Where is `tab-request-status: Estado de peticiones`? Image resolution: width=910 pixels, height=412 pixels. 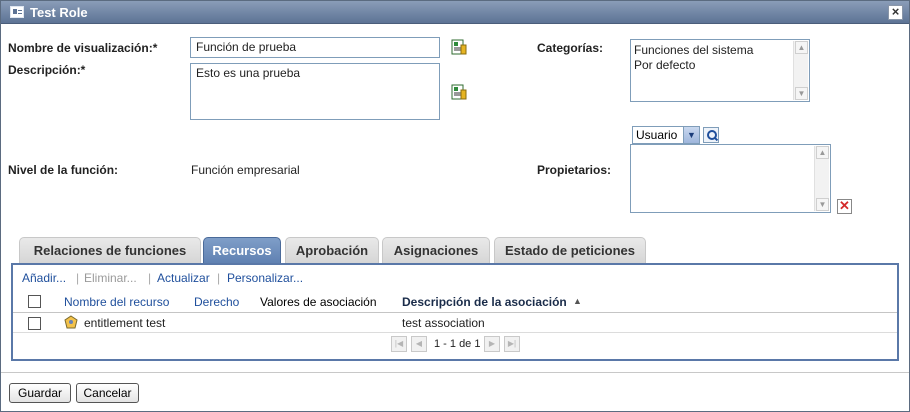 tab-request-status: Estado de peticiones is located at coordinates (570, 250).